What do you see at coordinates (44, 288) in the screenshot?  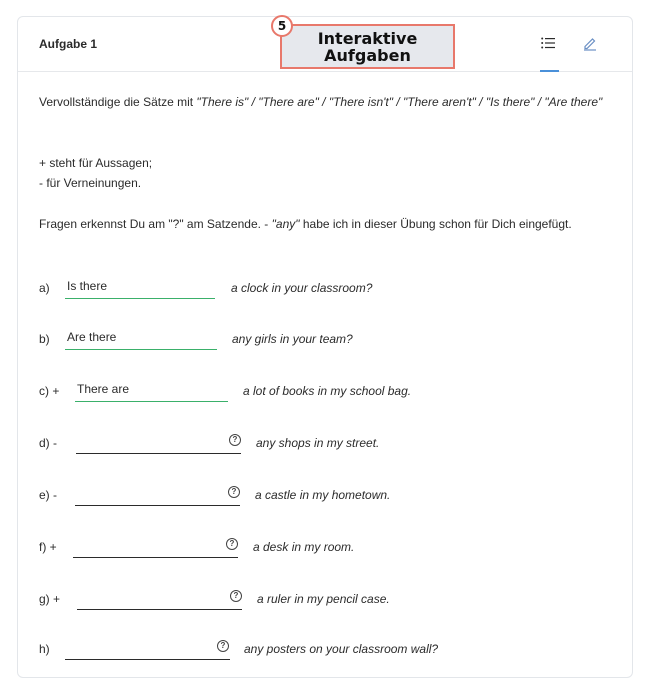 I see `exercise-label: a)` at bounding box center [44, 288].